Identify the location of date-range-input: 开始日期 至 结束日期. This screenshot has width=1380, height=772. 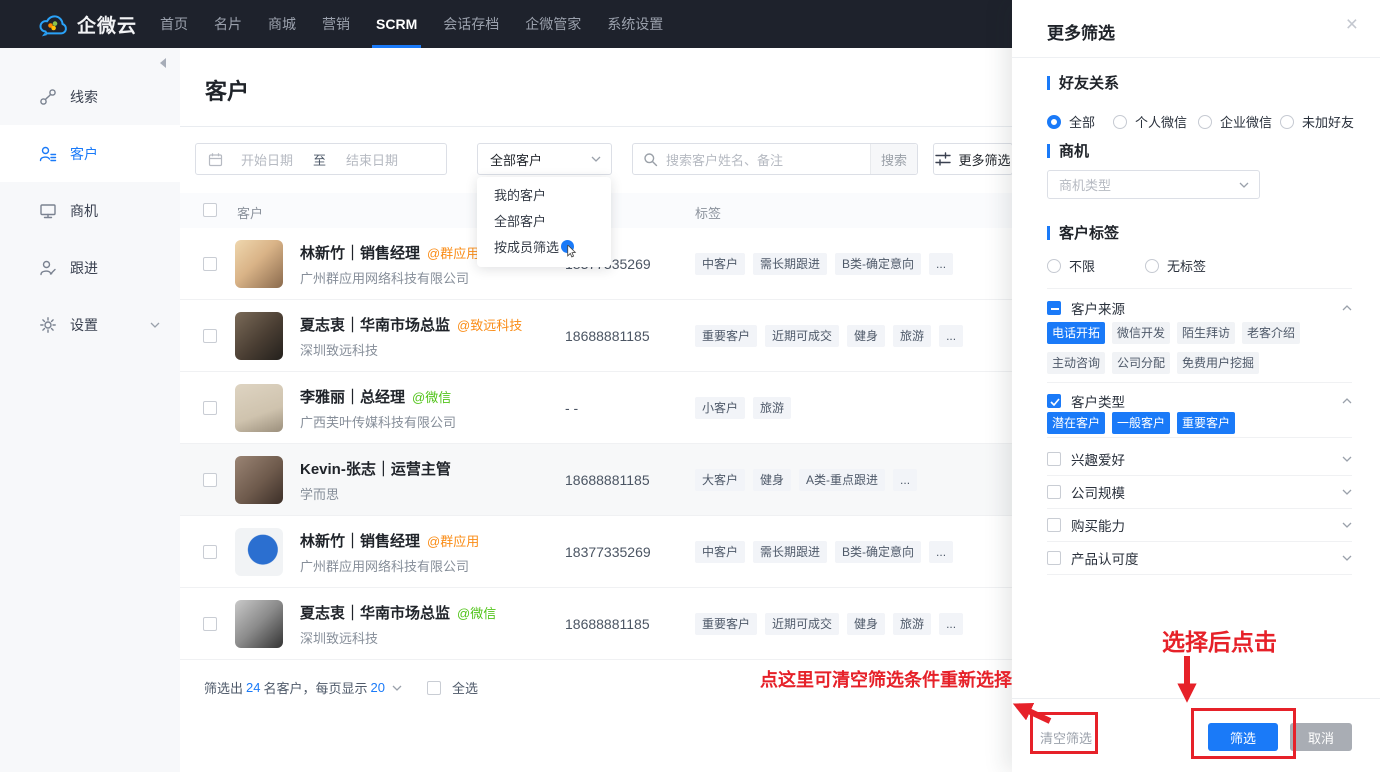
(321, 159).